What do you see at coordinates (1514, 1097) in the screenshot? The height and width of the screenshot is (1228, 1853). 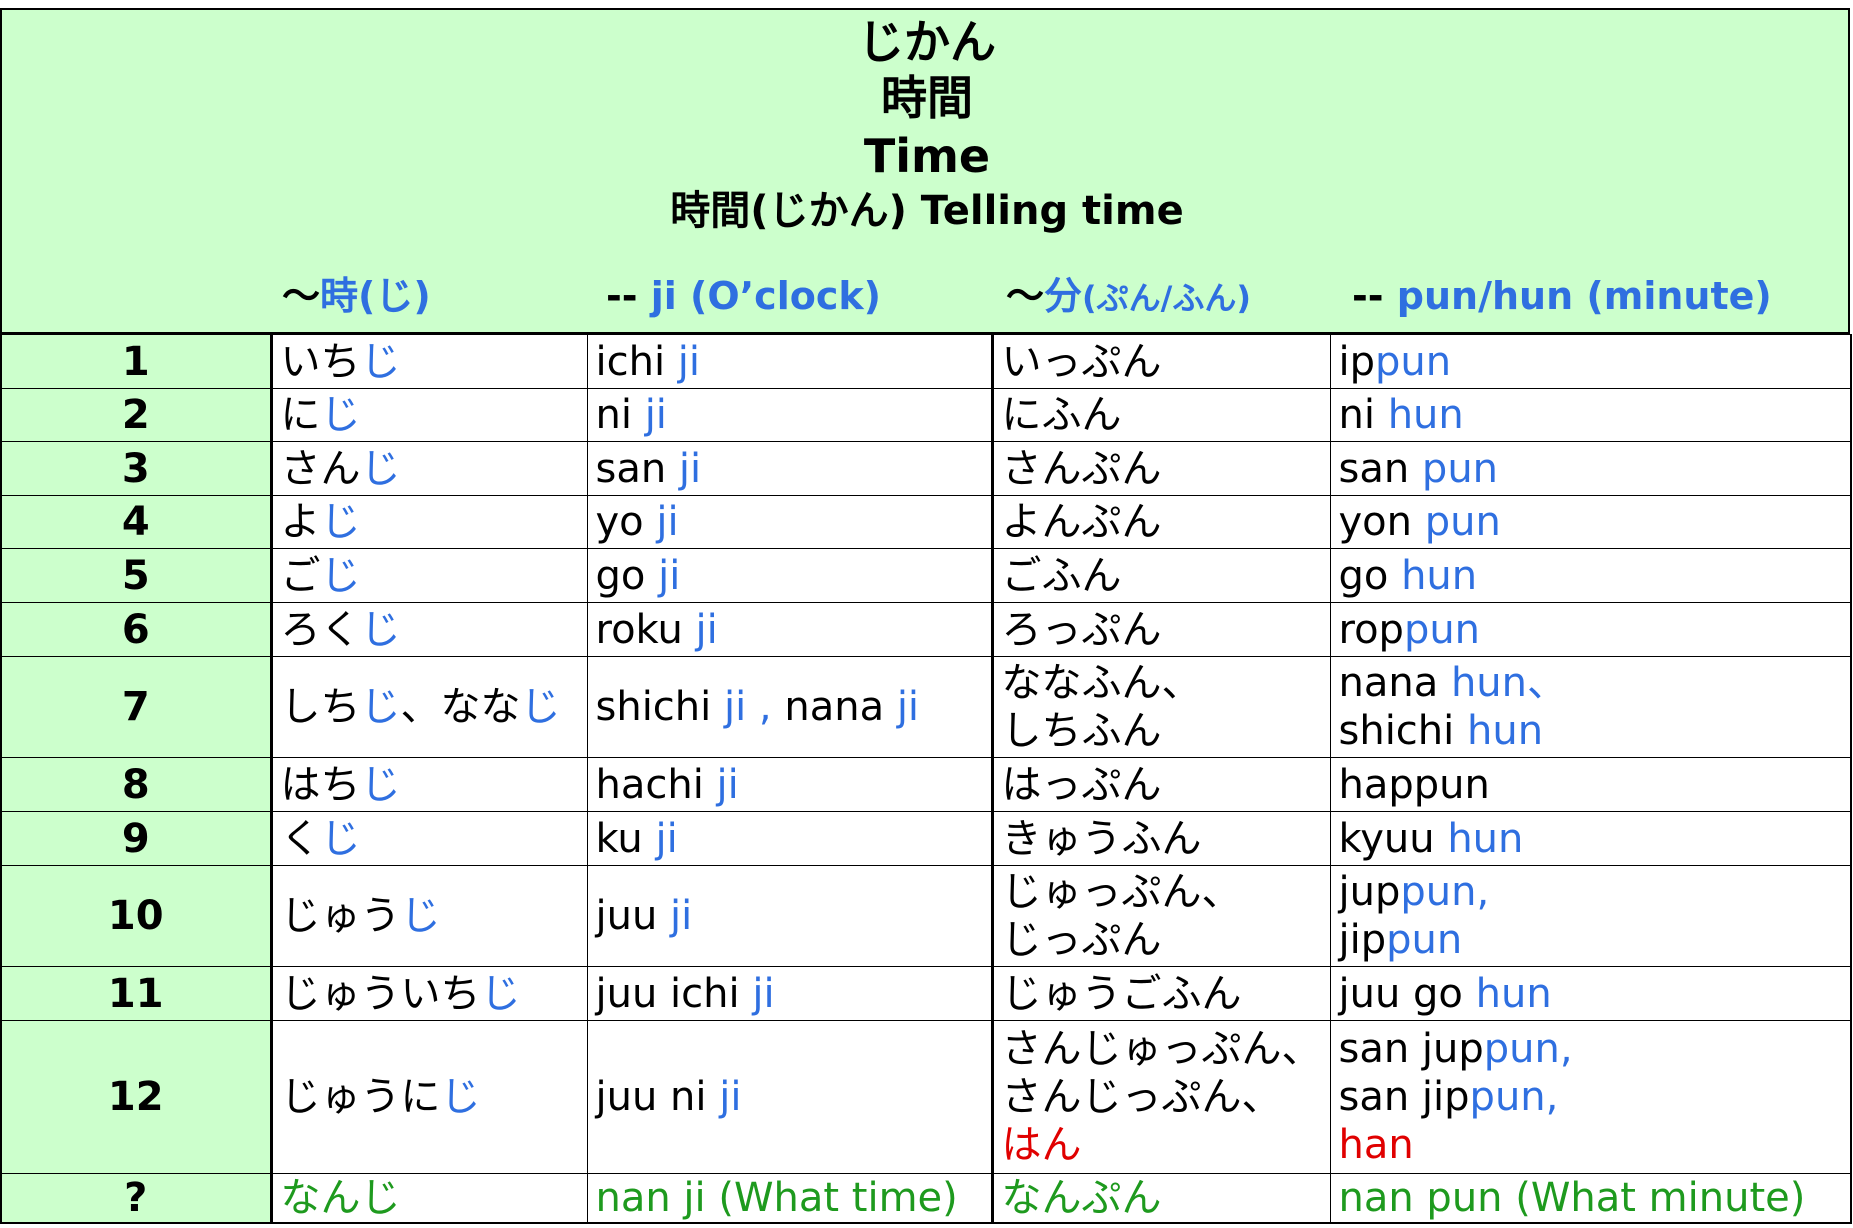 I see `minute-romaji-suffix: pun,` at bounding box center [1514, 1097].